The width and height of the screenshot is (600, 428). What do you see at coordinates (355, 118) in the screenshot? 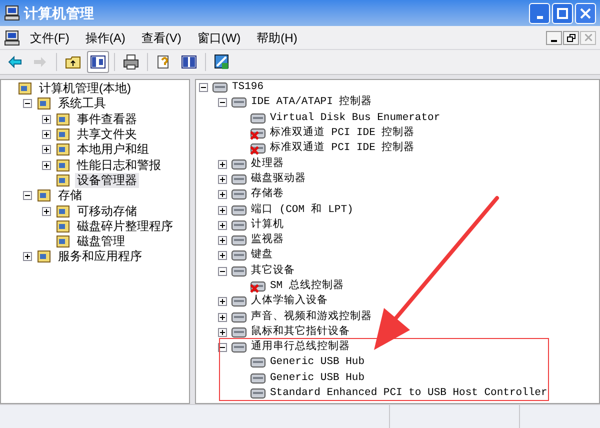
I see `tree-item: Virtual Disk Bus Enumerator` at bounding box center [355, 118].